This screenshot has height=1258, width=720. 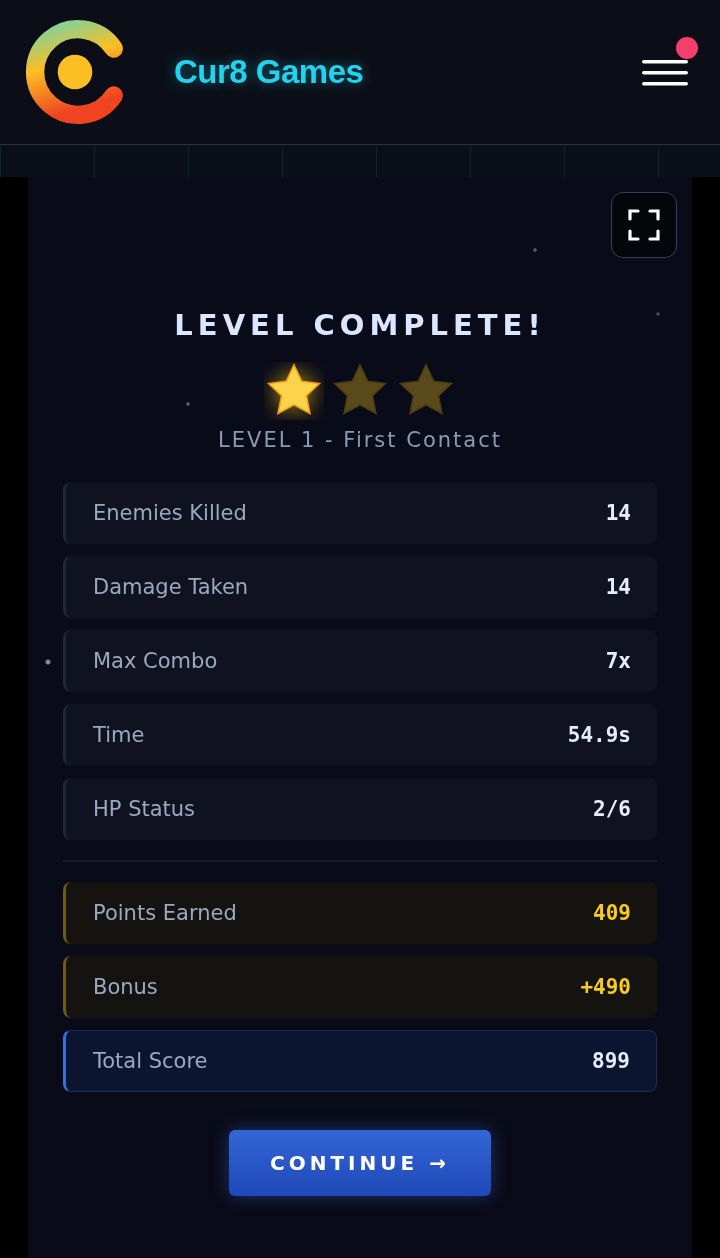 I want to click on stat-label: Points Earned, so click(x=165, y=913).